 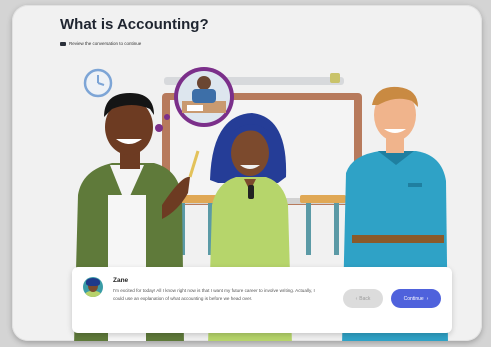 What do you see at coordinates (121, 280) in the screenshot?
I see `speaker-name: Zane` at bounding box center [121, 280].